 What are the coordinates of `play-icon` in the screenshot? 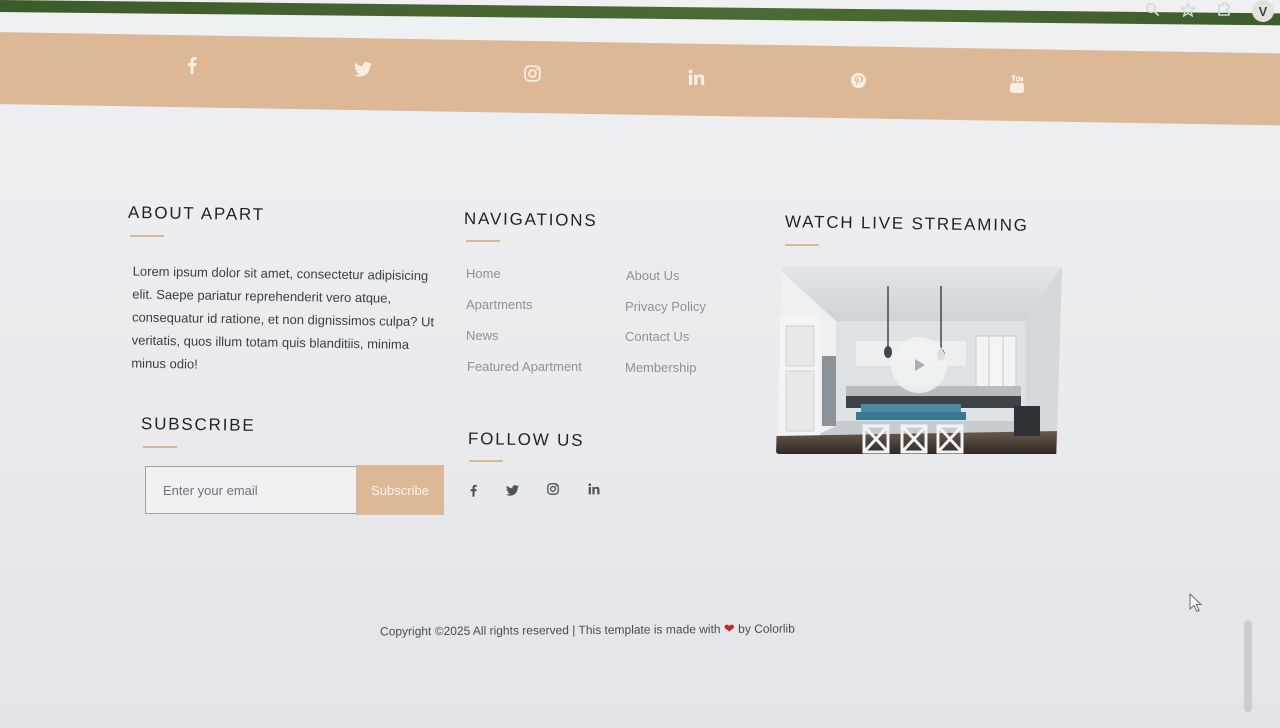 It's located at (920, 365).